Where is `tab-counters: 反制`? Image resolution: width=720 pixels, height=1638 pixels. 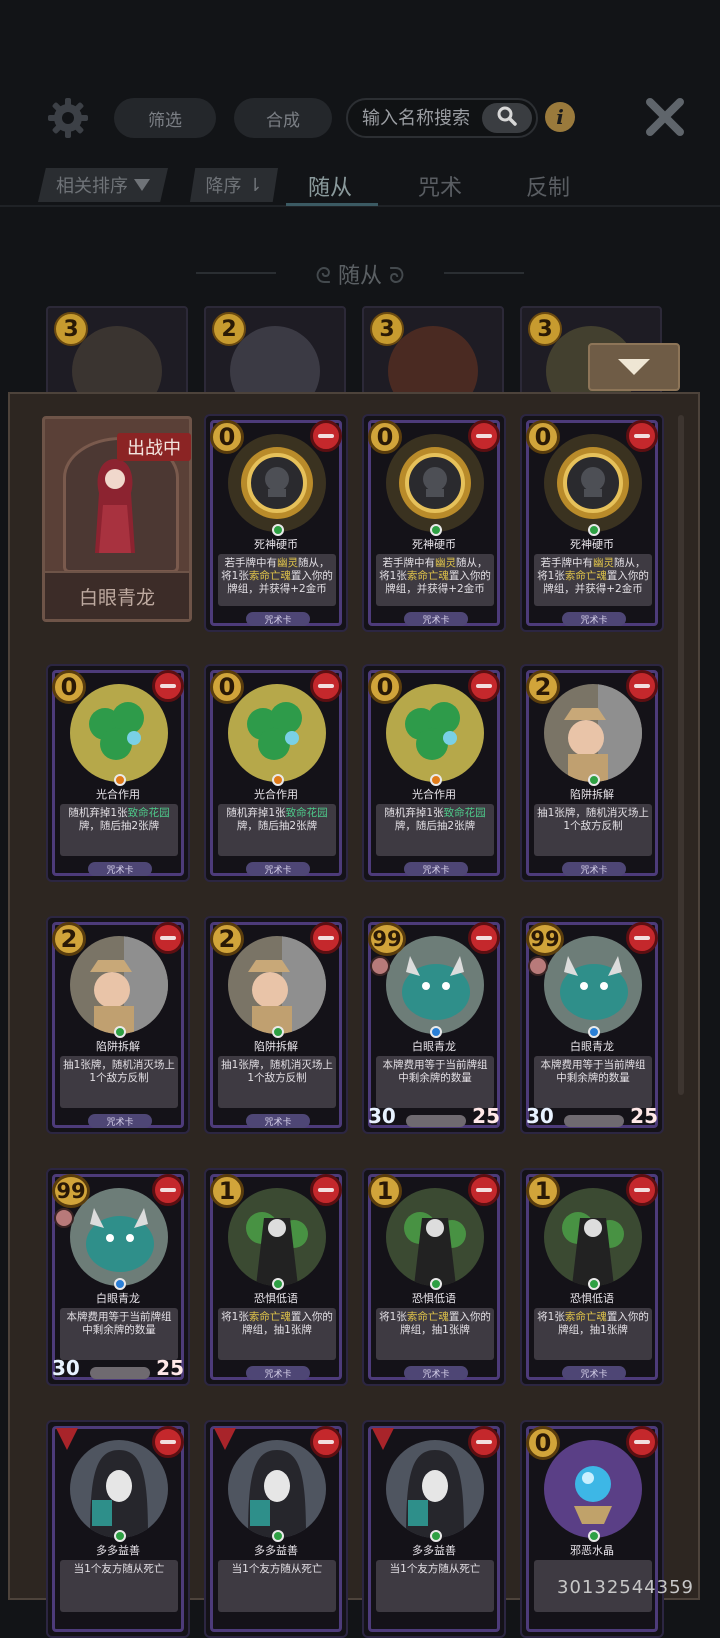
tab-counters: 反制 is located at coordinates (548, 186).